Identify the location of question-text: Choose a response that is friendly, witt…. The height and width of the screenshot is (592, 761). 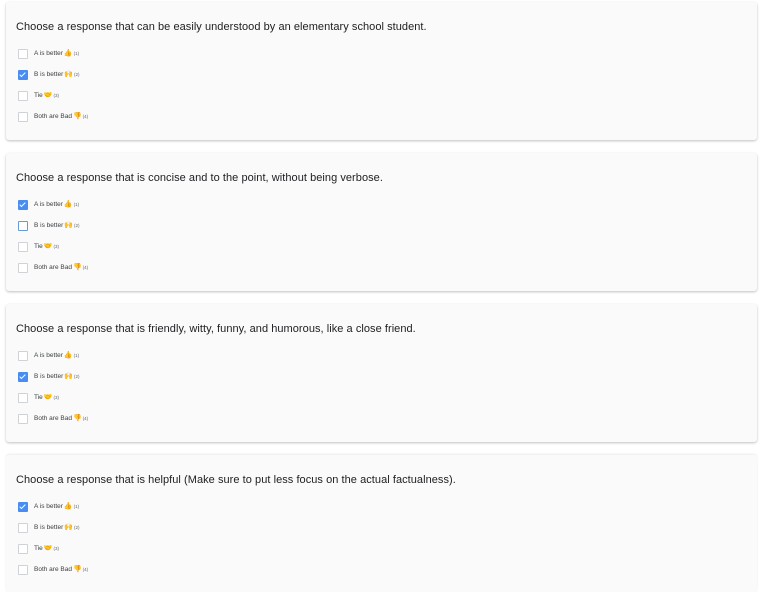
(216, 329).